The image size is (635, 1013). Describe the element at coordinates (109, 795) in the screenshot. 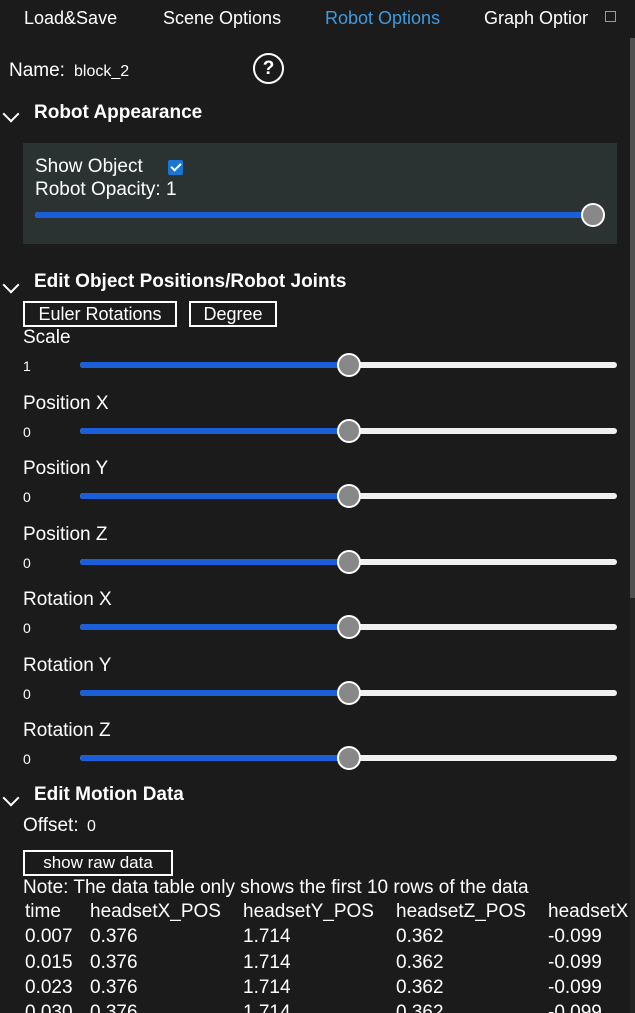

I see `edit-motion-data-title: Edit Motion Data` at that location.